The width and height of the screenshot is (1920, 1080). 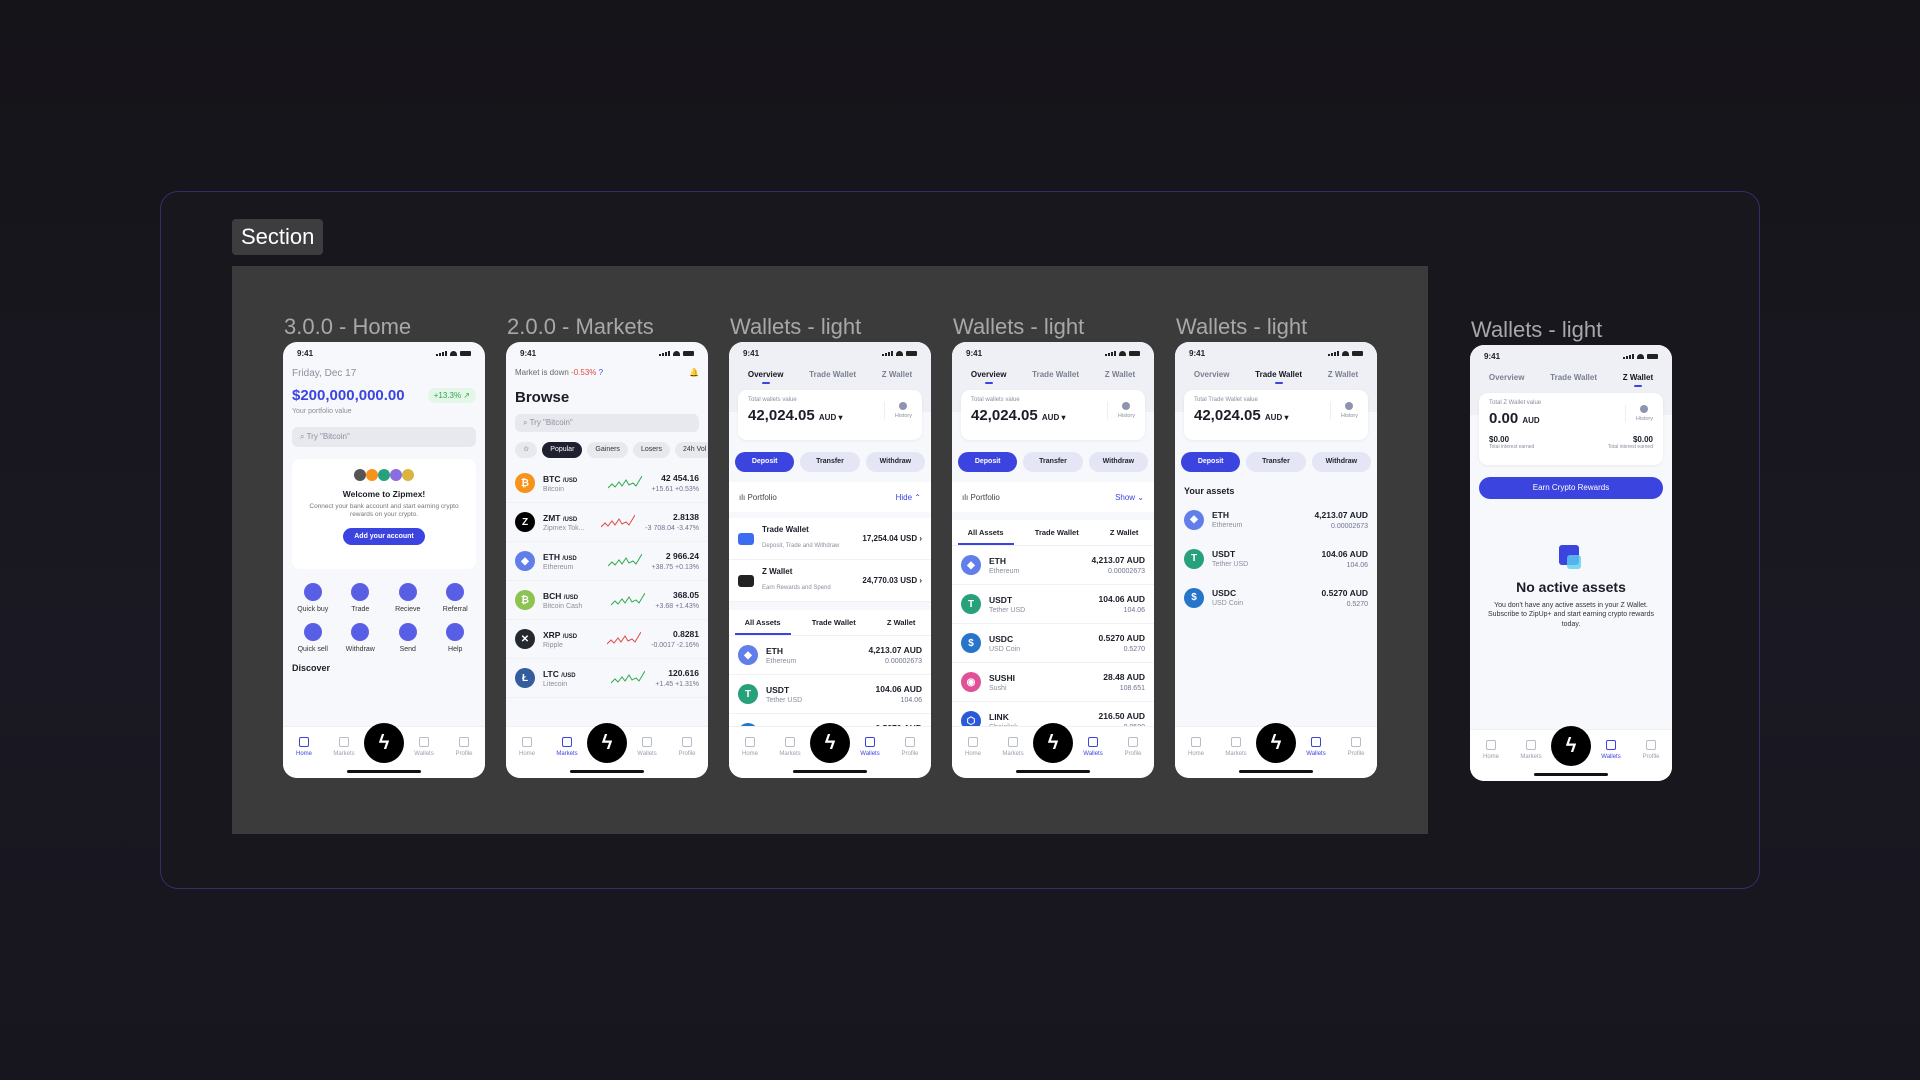 I want to click on chip-24h-vol: 24h Vol, so click(x=691, y=450).